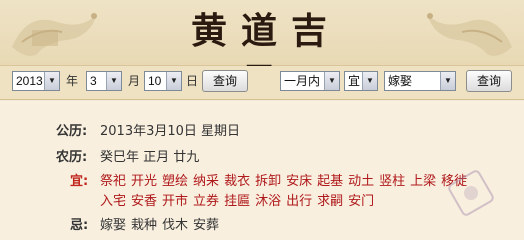 The image size is (524, 240). What do you see at coordinates (302, 81) in the screenshot?
I see `range-select-value: 一月内` at bounding box center [302, 81].